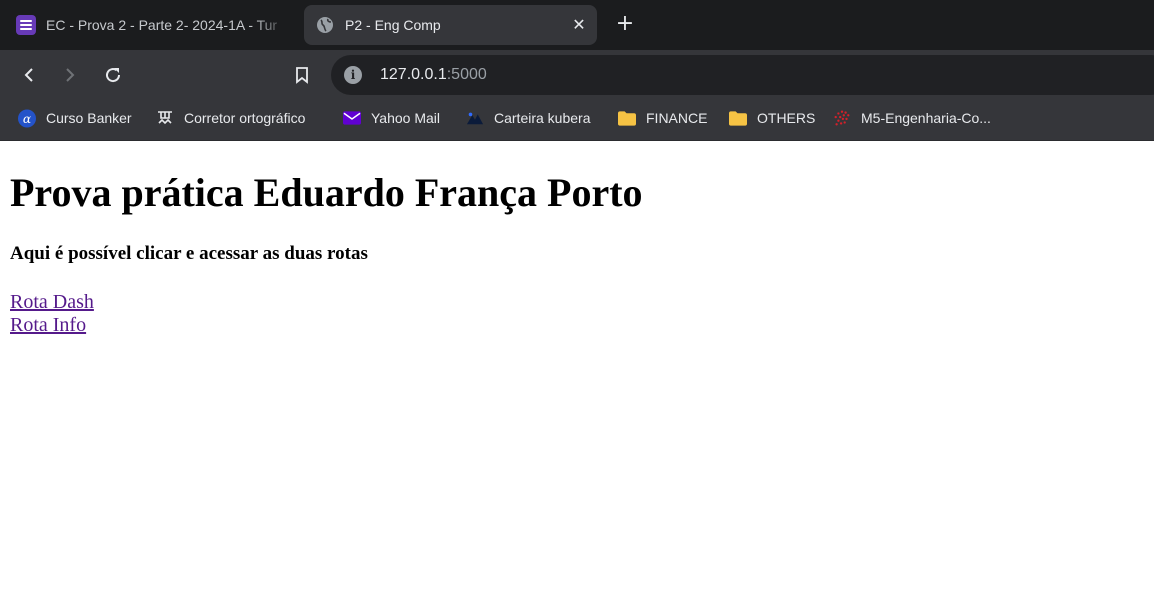 Image resolution: width=1154 pixels, height=607 pixels. I want to click on bookmark-label: Corretor ortográfico, so click(245, 118).